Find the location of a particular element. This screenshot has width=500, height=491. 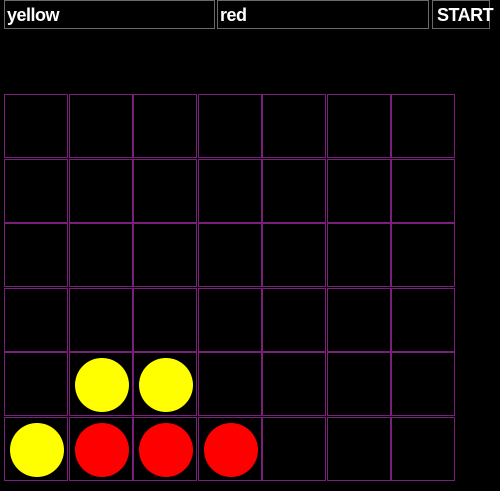

player-two-name-input: red is located at coordinates (323, 14).